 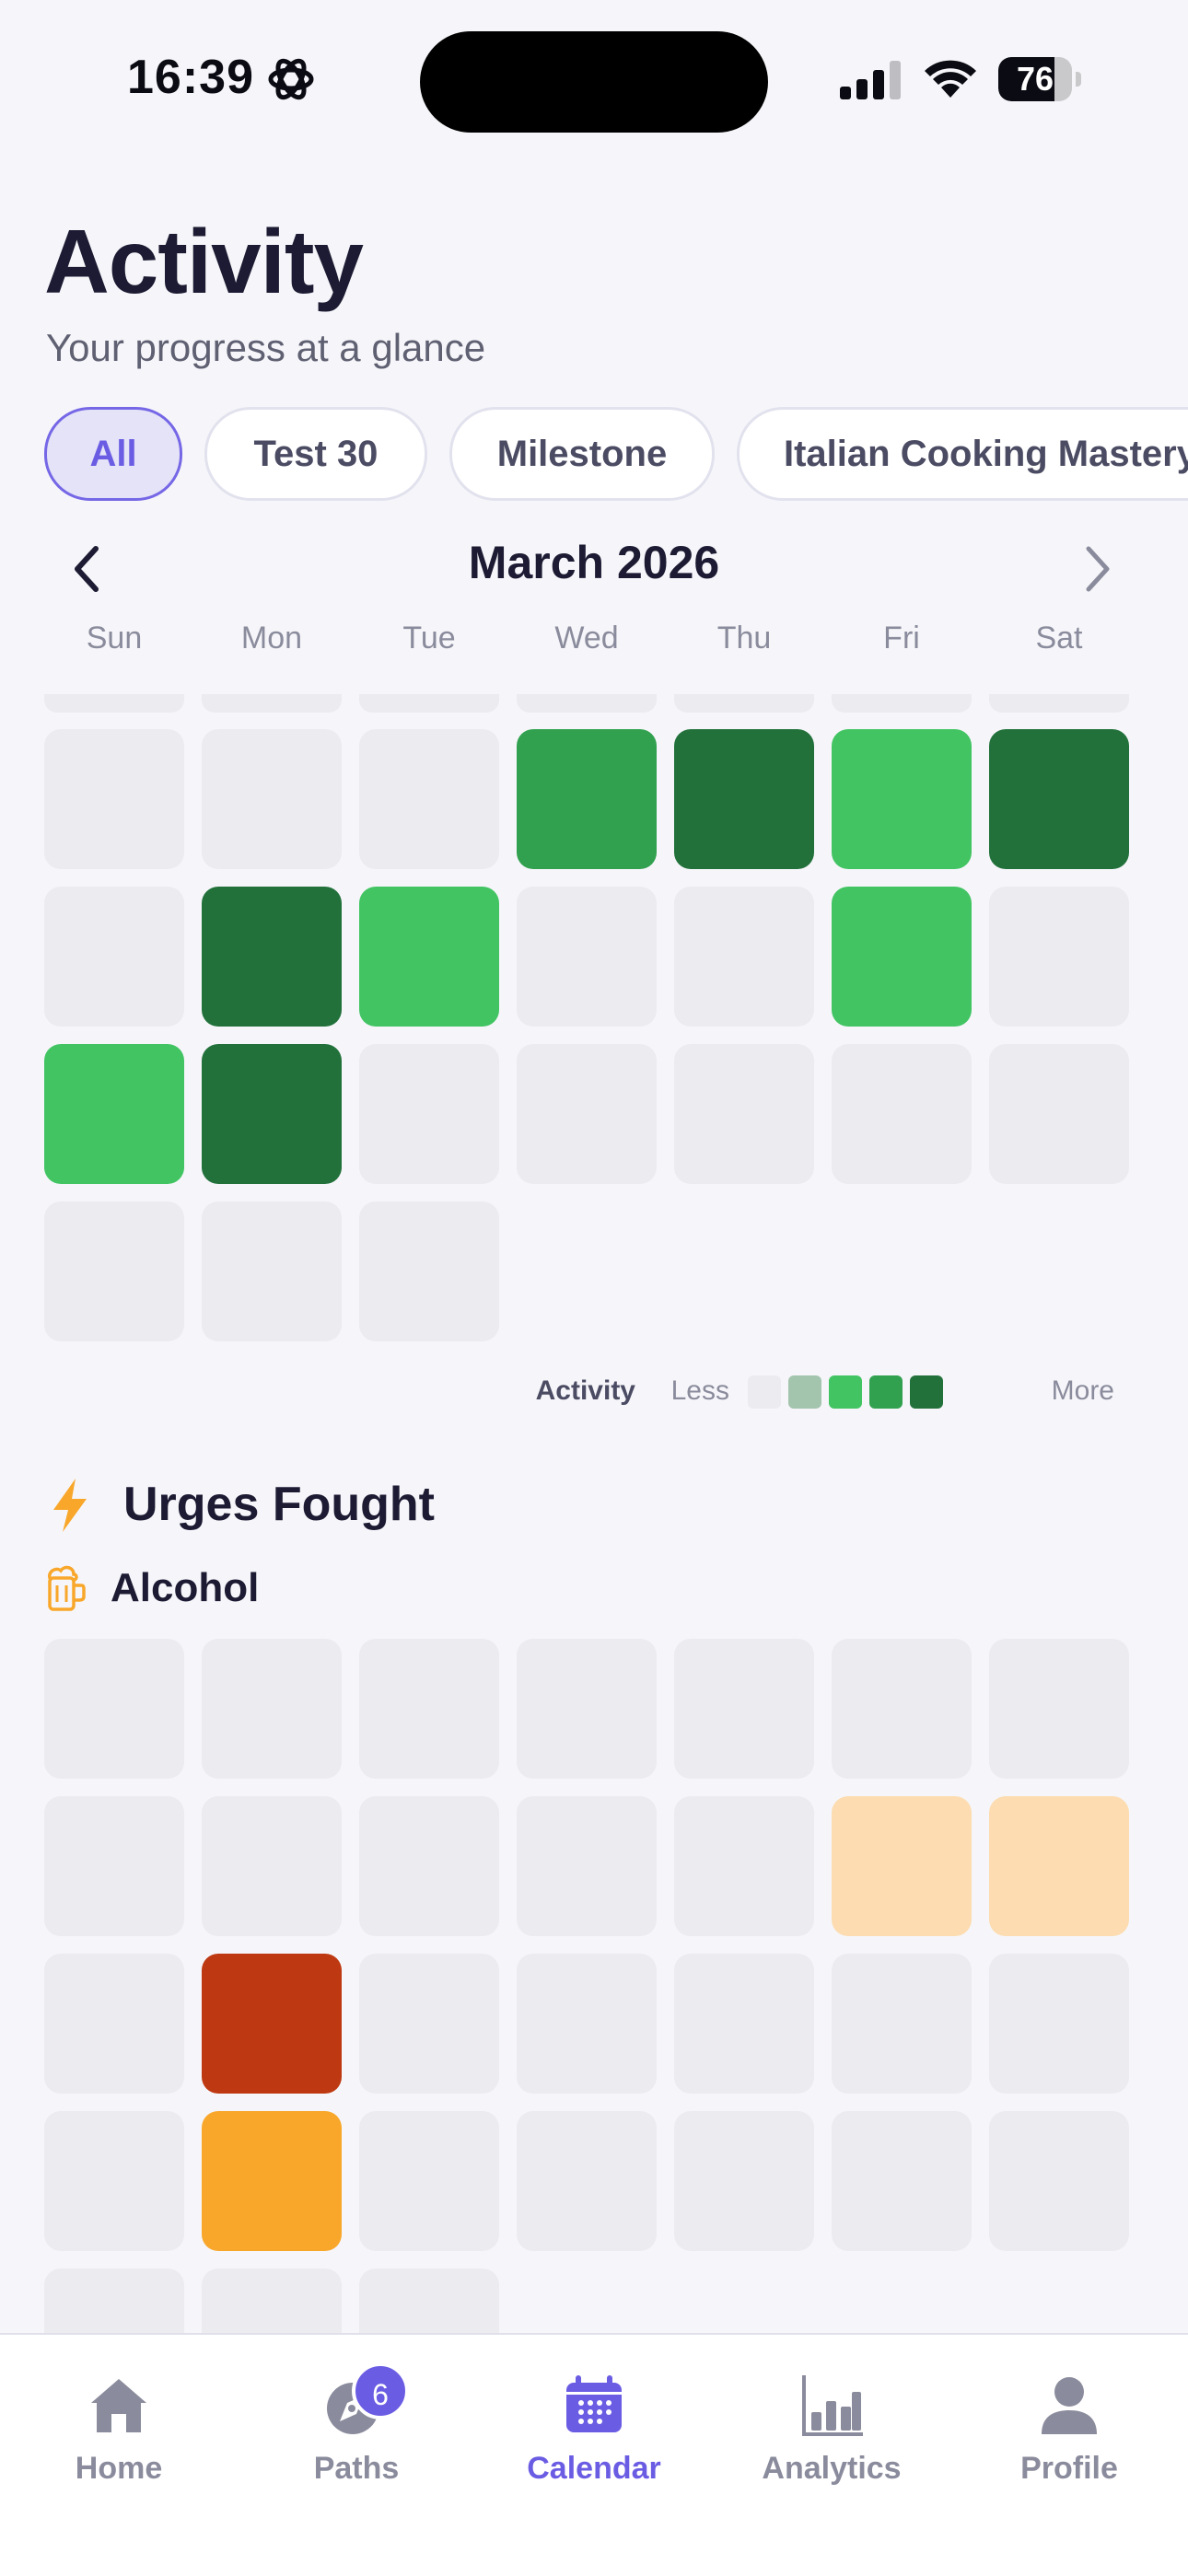 I want to click on legend-more-label: More, so click(x=1082, y=1390).